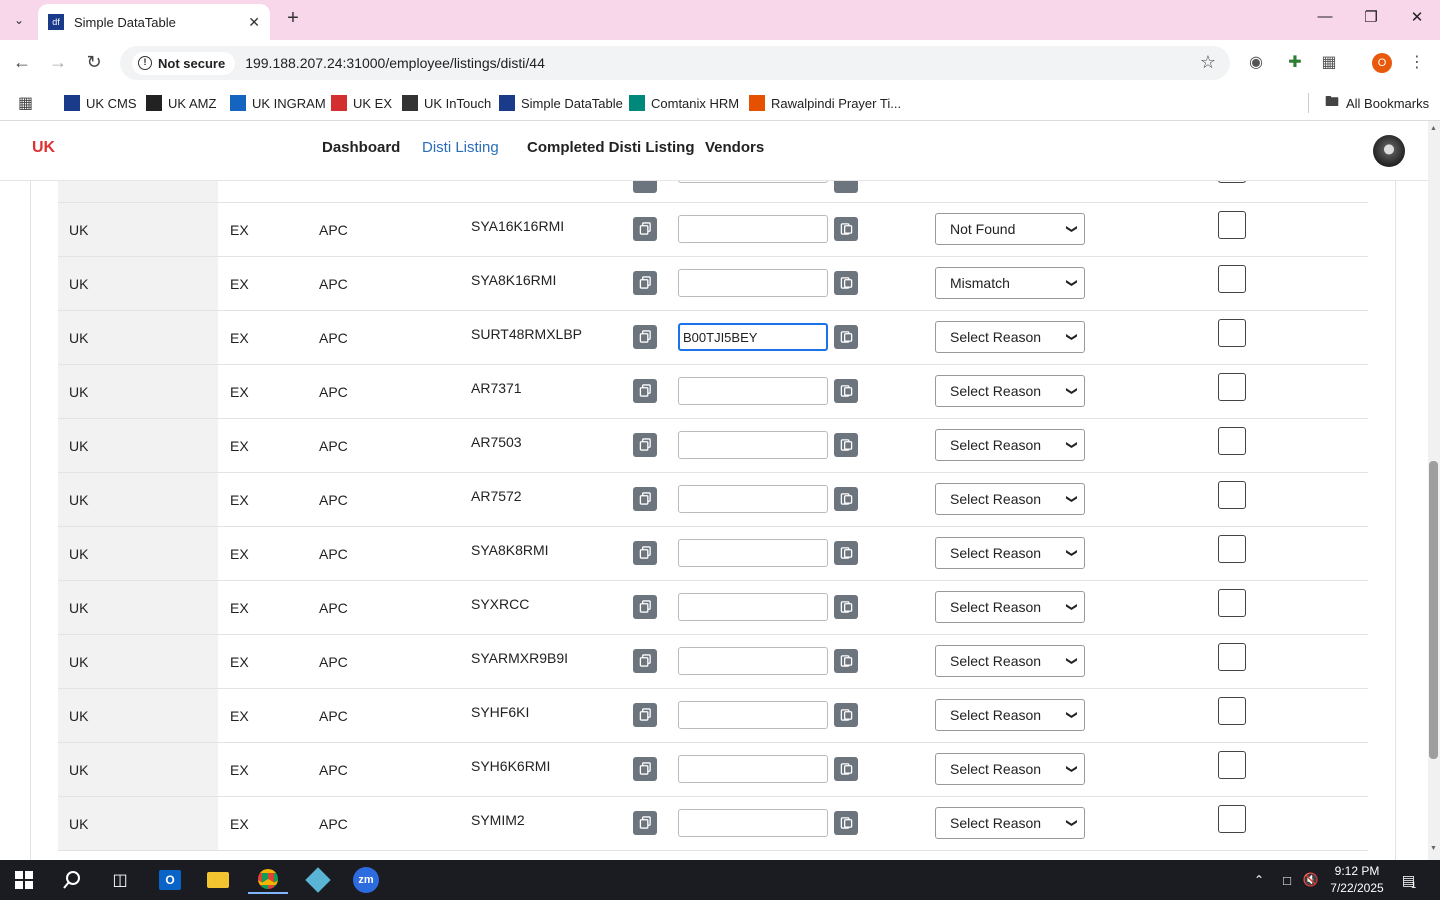 The height and width of the screenshot is (900, 1440). Describe the element at coordinates (24, 880) in the screenshot. I see `windows-start-icon` at that location.